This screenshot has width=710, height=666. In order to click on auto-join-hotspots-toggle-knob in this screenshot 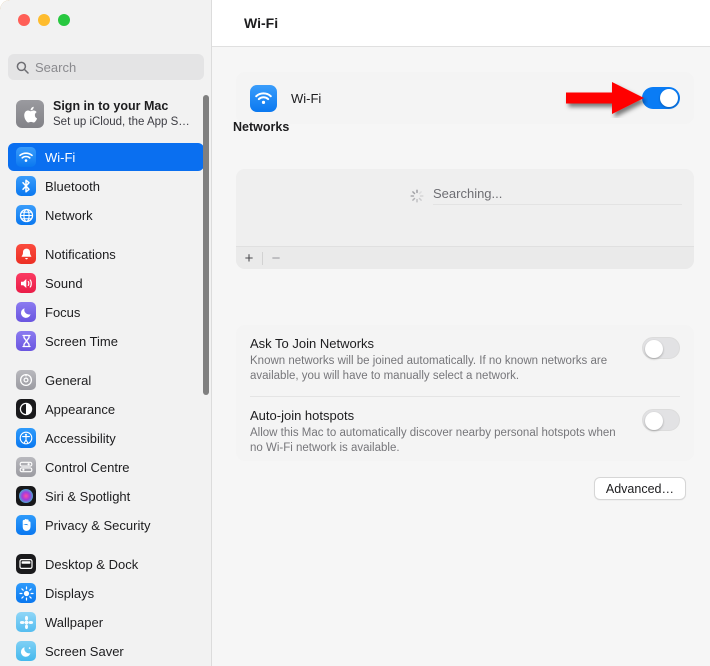, I will do `click(654, 420)`.